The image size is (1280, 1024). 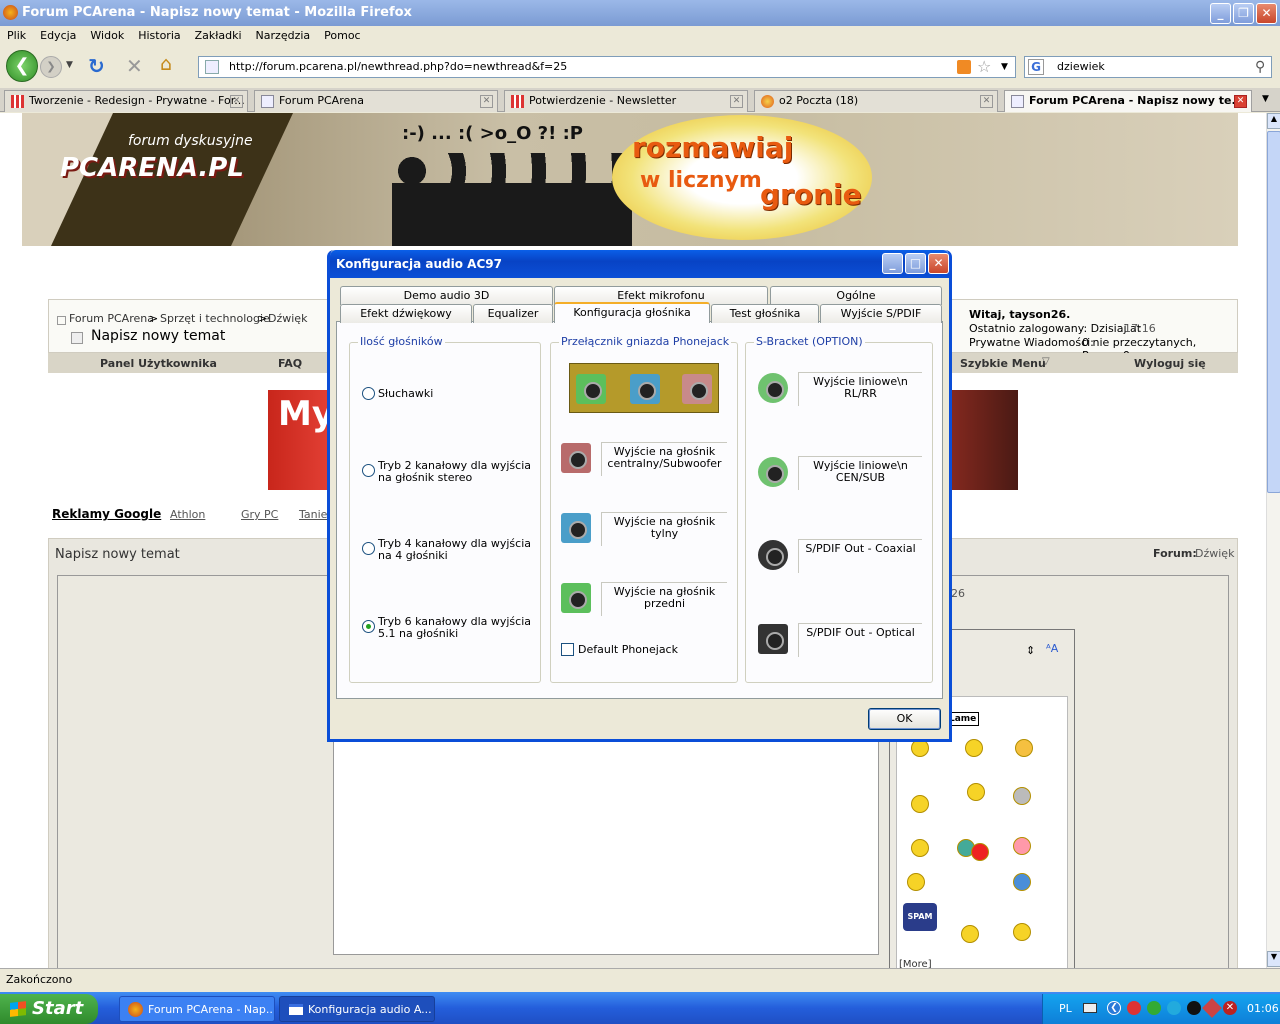 I want to click on output-spdif-coaxial: S/PDIF Out - Coaxial, so click(x=860, y=556).